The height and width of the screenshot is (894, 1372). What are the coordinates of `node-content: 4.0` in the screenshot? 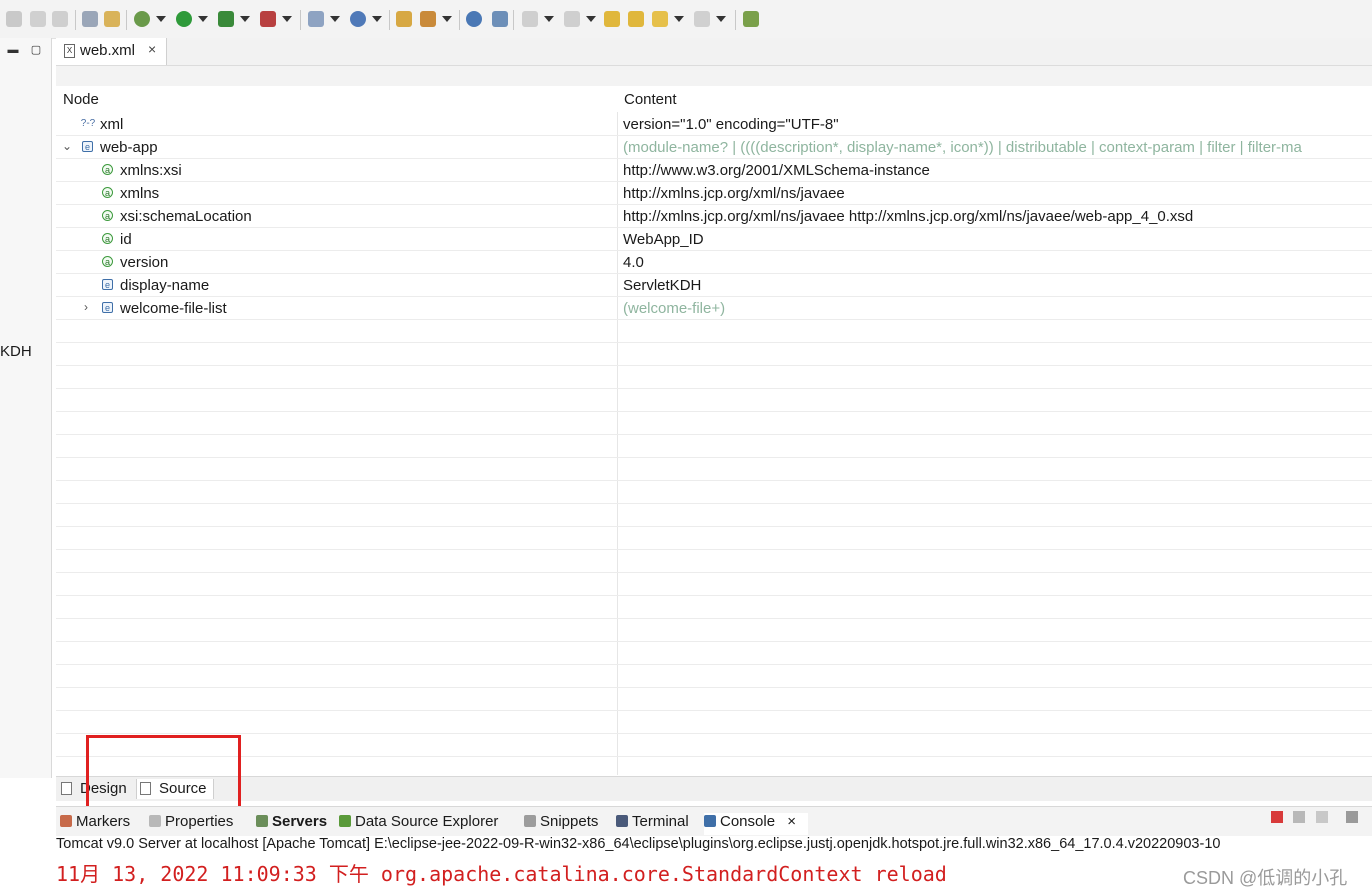 It's located at (633, 262).